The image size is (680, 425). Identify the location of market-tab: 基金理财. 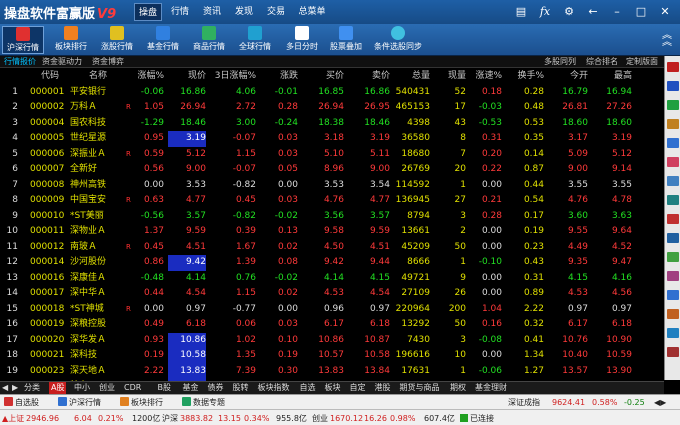
(491, 388).